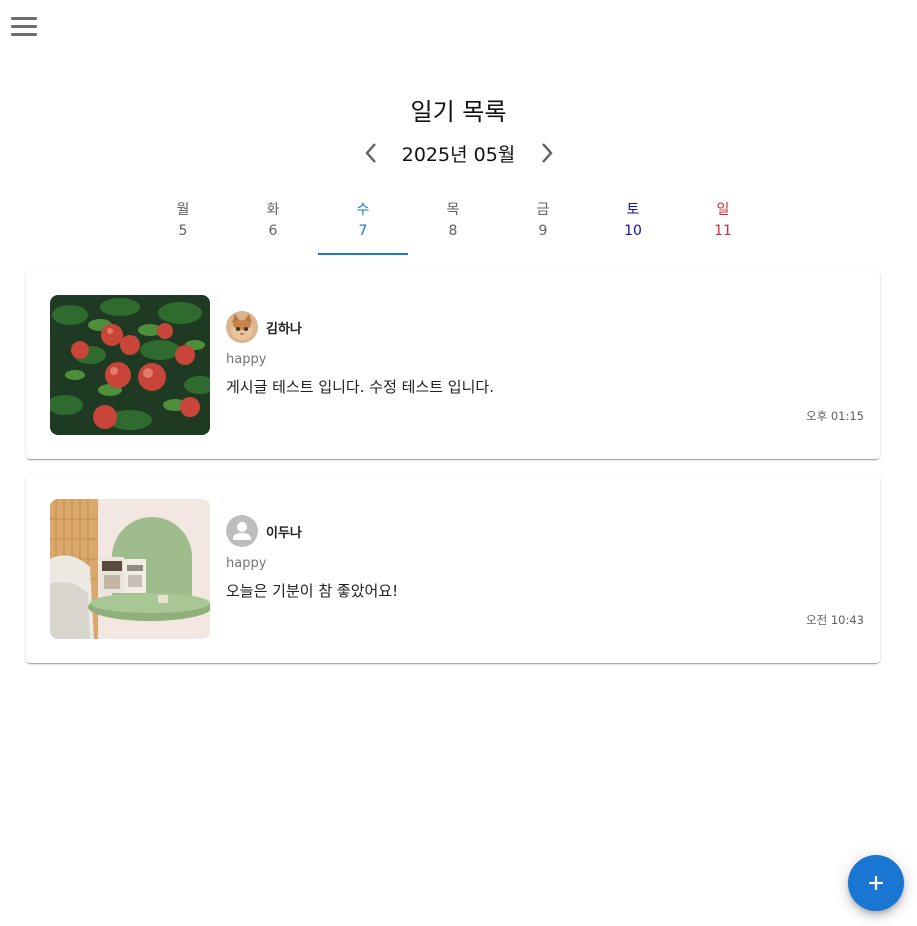 The width and height of the screenshot is (917, 926). Describe the element at coordinates (273, 210) in the screenshot. I see `day-name: 화` at that location.